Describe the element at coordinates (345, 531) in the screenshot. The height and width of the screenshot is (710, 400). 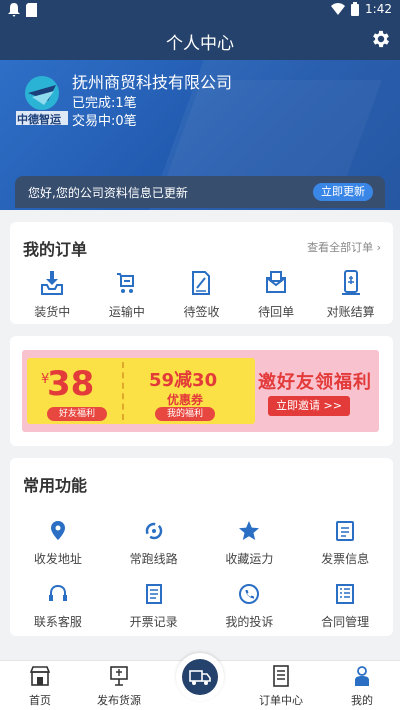
I see `invoice-icon` at that location.